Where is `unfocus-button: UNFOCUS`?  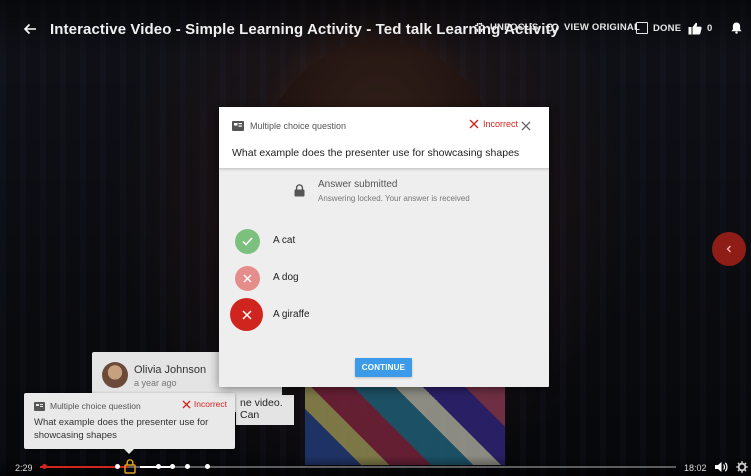
unfocus-button: UNFOCUS is located at coordinates (506, 27).